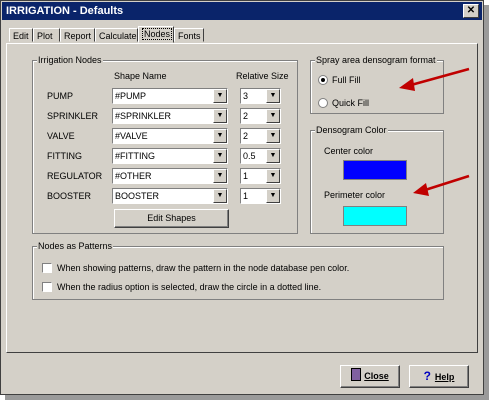 The width and height of the screenshot is (489, 400). I want to click on close-door-icon, so click(356, 374).